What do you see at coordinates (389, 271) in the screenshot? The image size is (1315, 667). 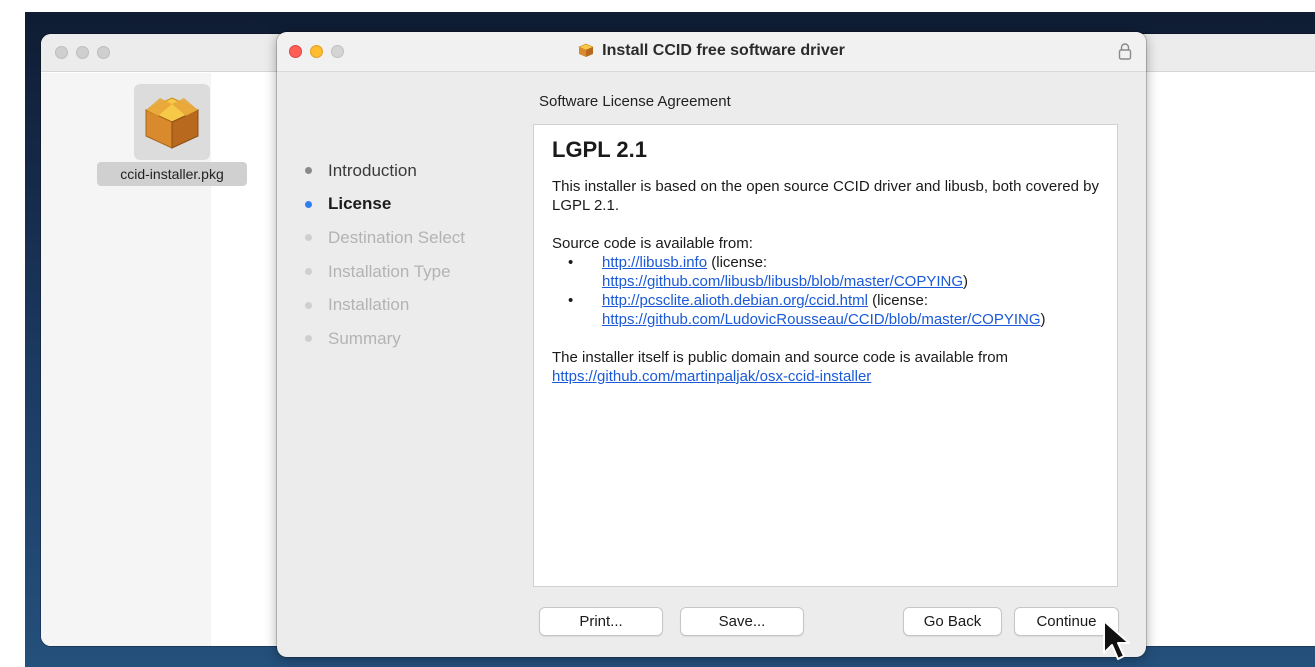 I see `step-label: Installation Type` at bounding box center [389, 271].